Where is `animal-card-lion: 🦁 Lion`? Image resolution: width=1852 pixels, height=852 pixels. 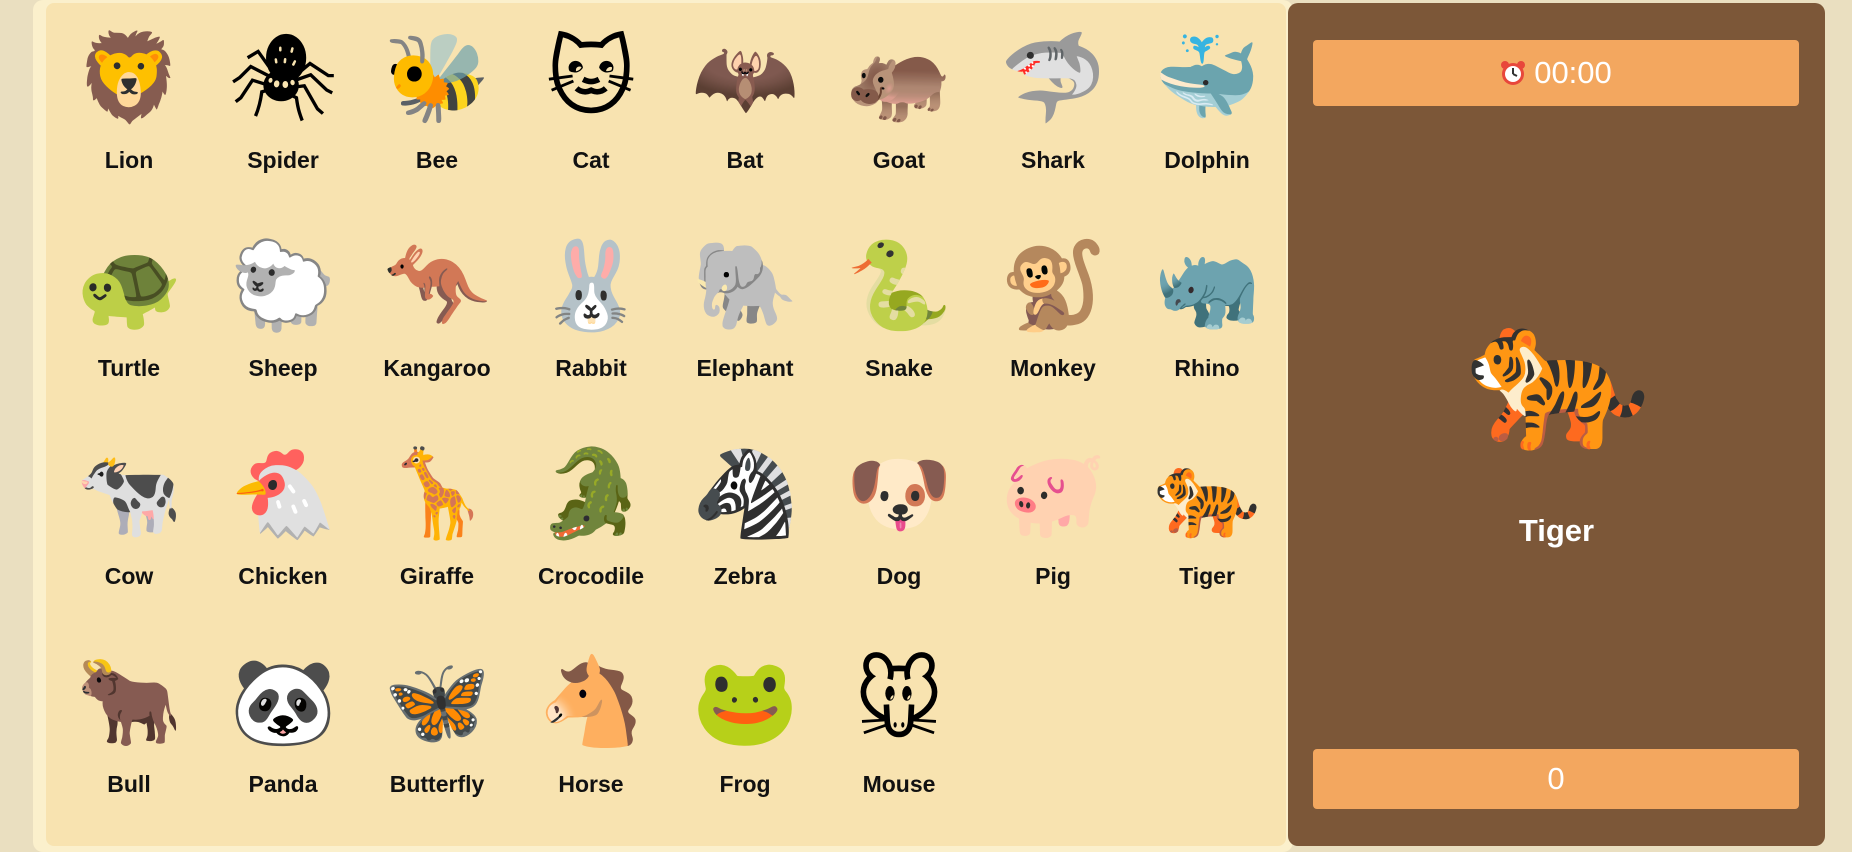 animal-card-lion: 🦁 Lion is located at coordinates (129, 100).